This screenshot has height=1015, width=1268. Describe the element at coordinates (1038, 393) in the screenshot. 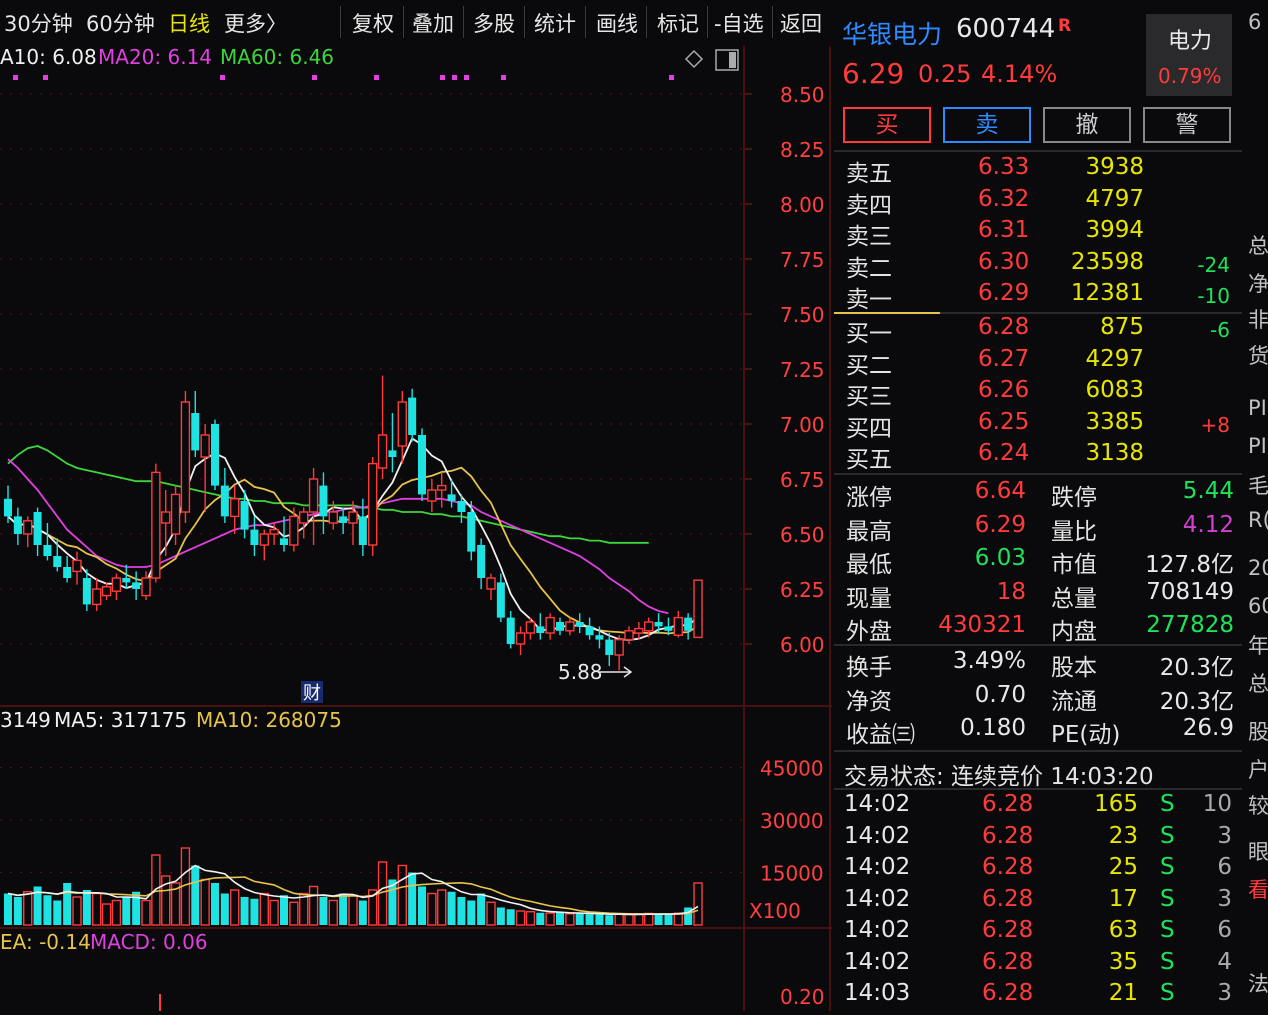

I see `bid-row: 买三 6.26 6083` at that location.